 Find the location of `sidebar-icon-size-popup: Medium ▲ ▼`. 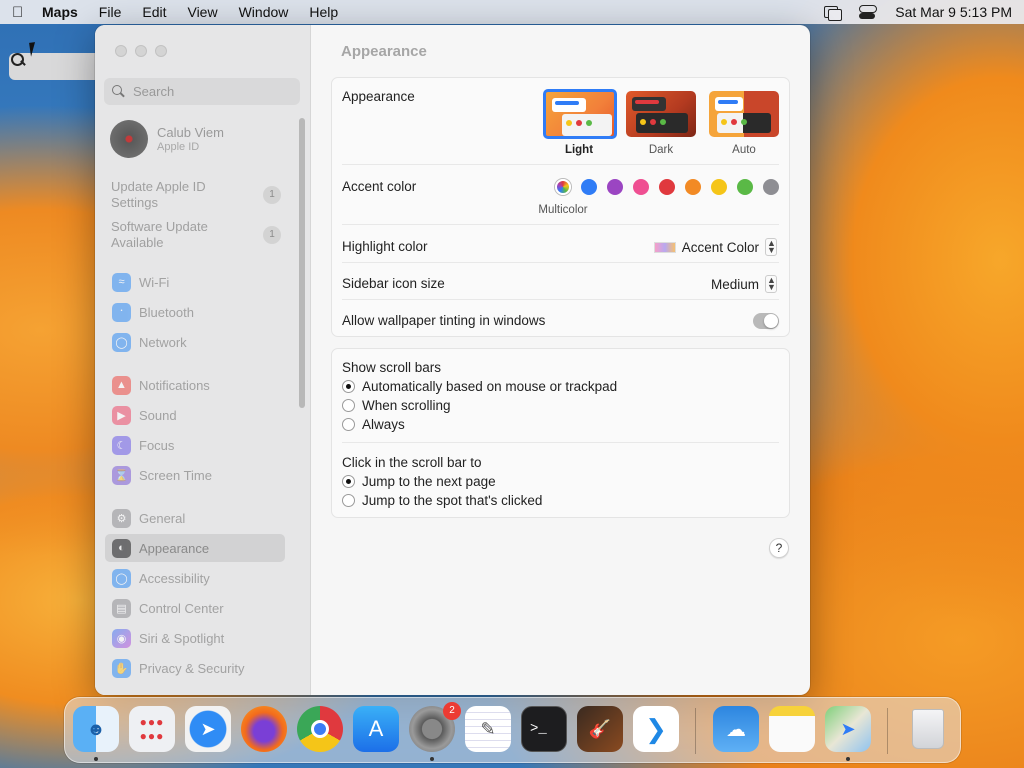

sidebar-icon-size-popup: Medium ▲ ▼ is located at coordinates (744, 284).